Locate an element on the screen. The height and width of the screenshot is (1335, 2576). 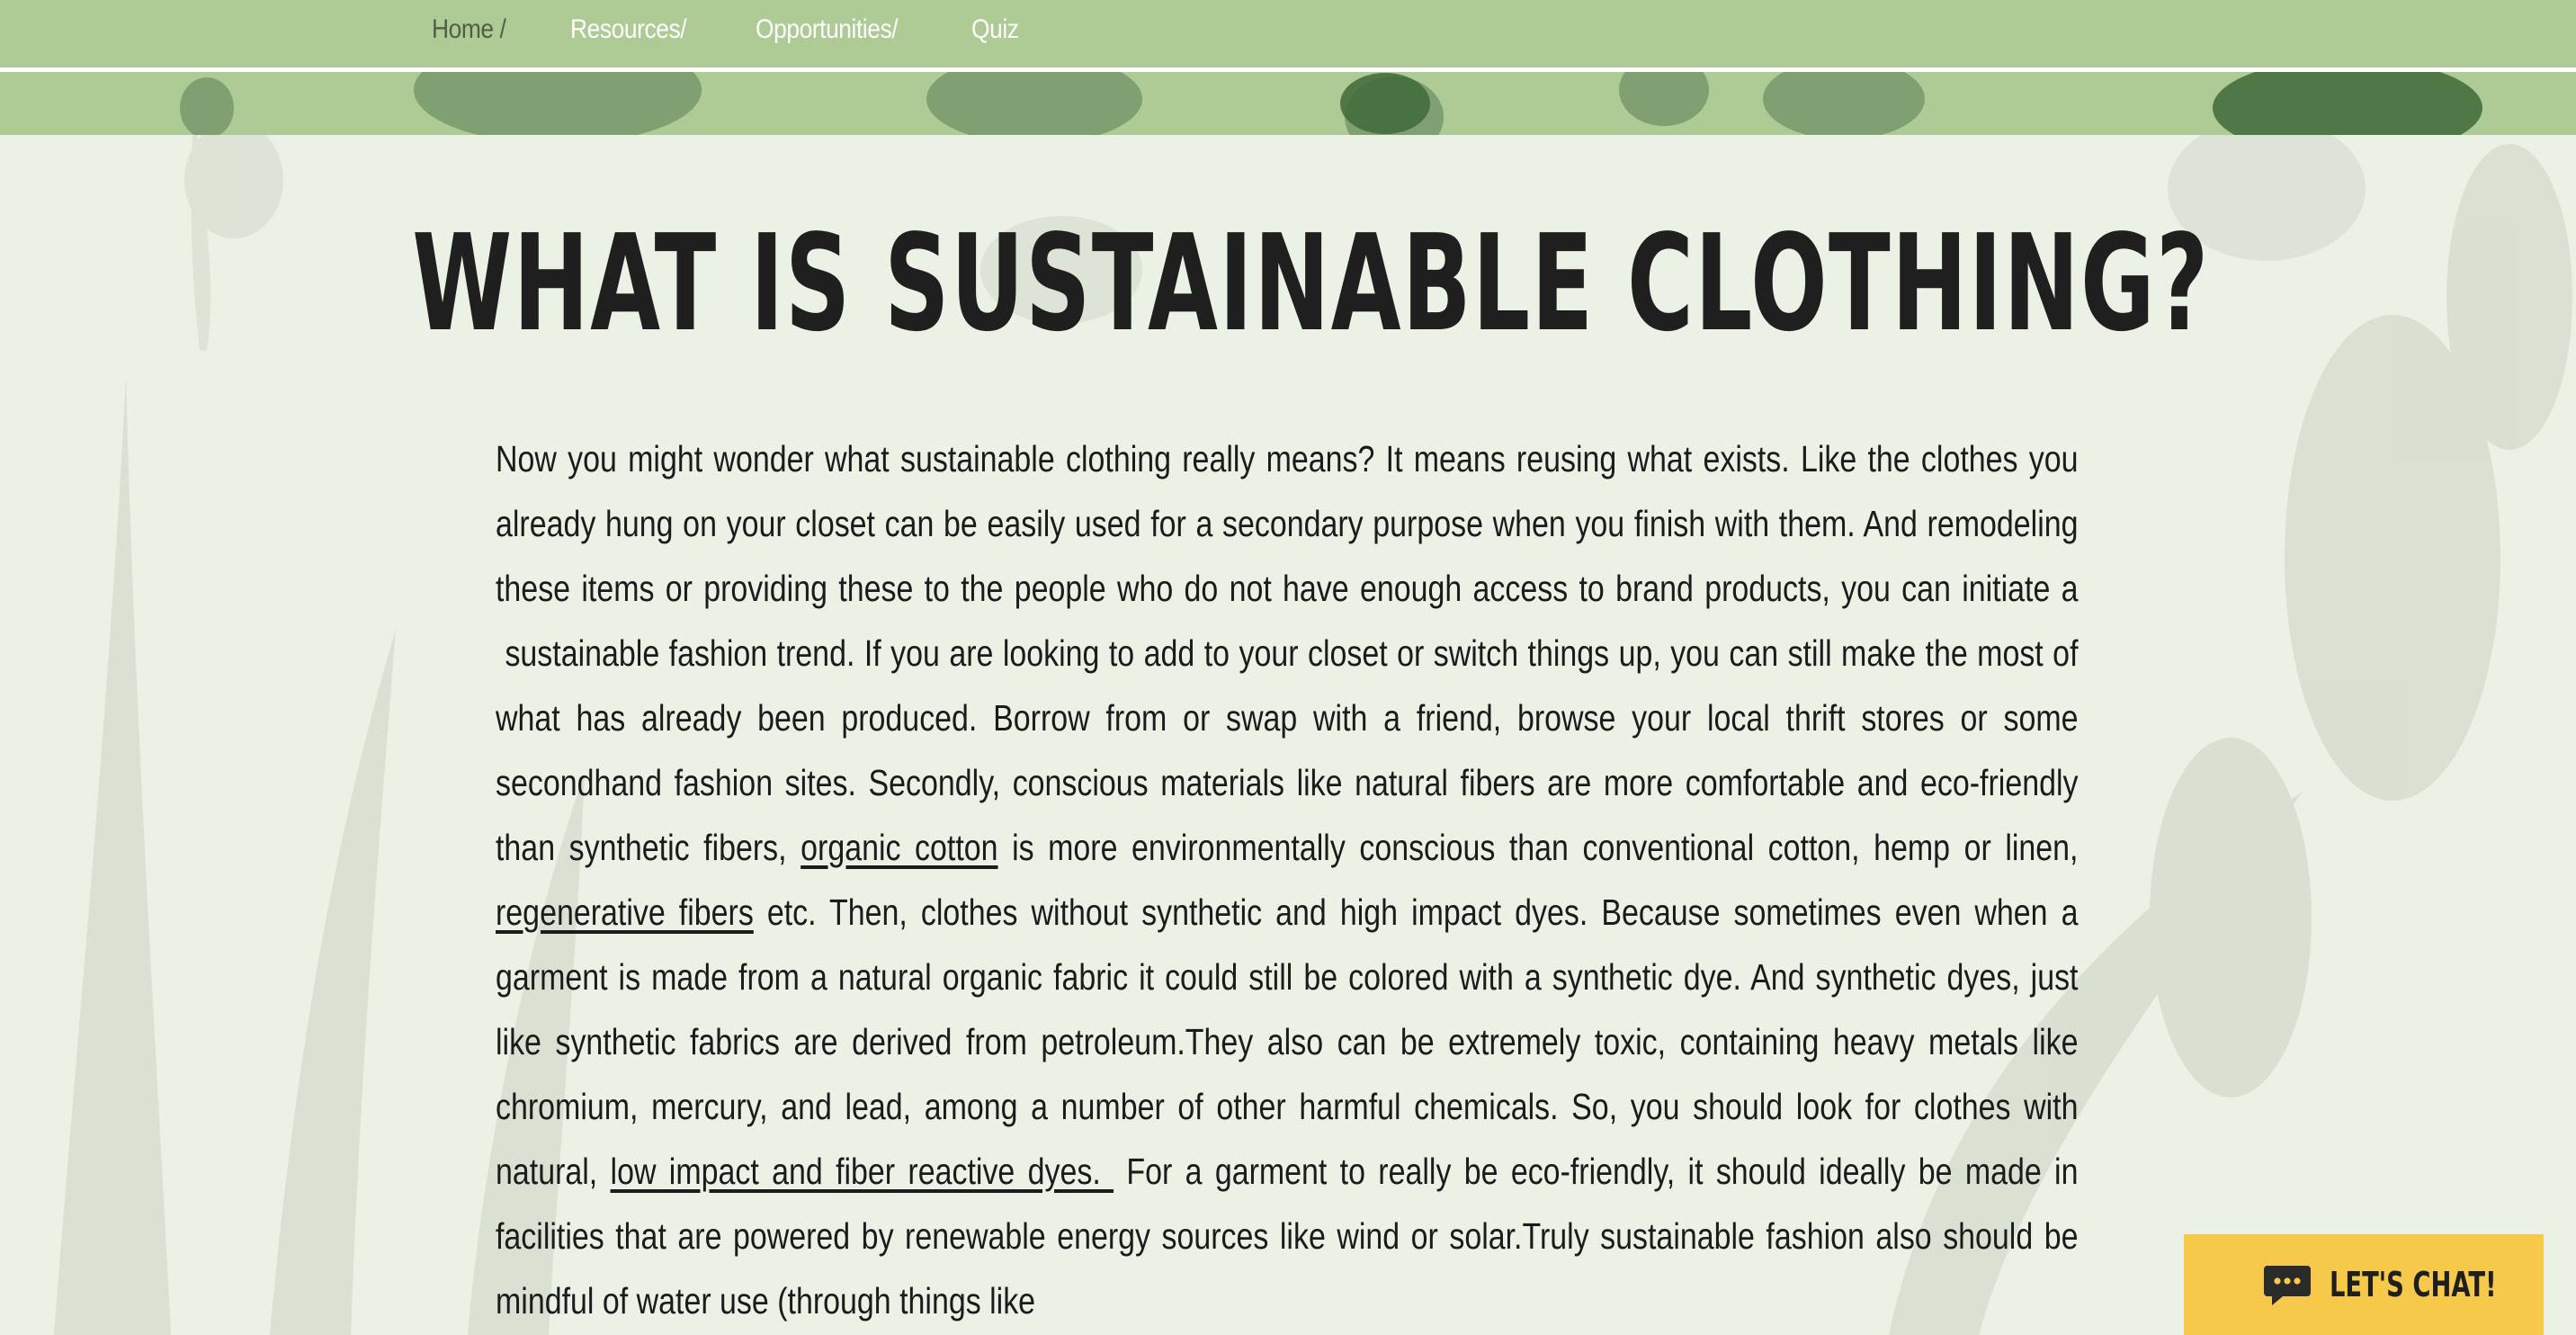
main-menu: Home / Resources/ Opportunities/ Quiz is located at coordinates (728, 30).